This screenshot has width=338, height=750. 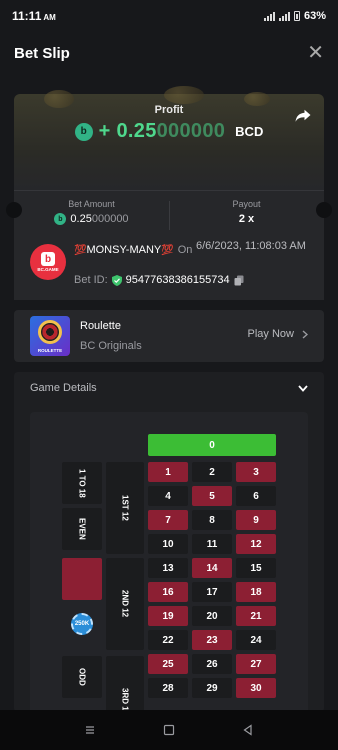 What do you see at coordinates (169, 53) in the screenshot?
I see `app-header: Bet Slip ✕` at bounding box center [169, 53].